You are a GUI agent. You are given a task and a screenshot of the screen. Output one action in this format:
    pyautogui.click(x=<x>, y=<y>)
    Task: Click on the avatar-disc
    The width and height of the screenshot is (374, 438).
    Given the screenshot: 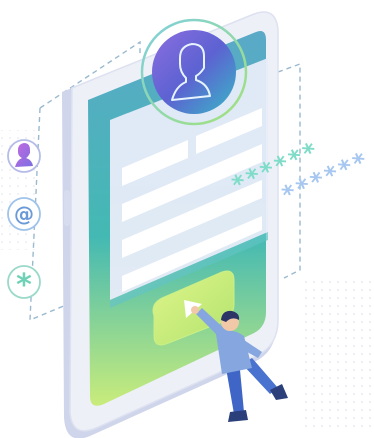 What is the action you would take?
    pyautogui.click(x=194, y=72)
    